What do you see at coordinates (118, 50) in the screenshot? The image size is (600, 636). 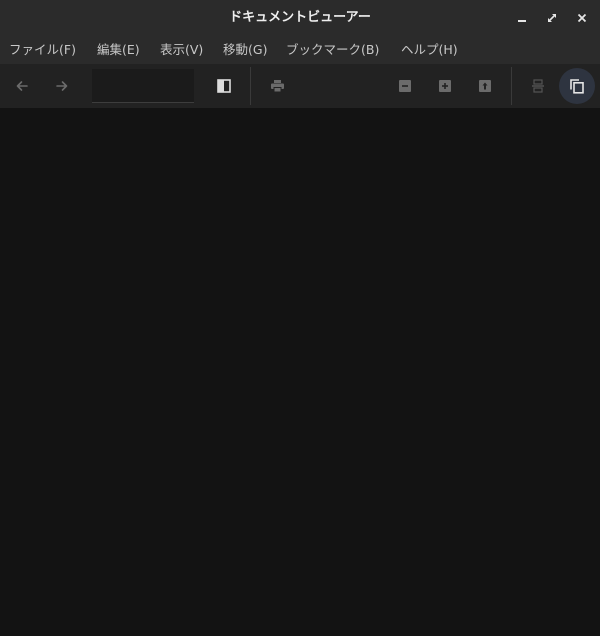 I see `menu-edit: 編集(E)` at bounding box center [118, 50].